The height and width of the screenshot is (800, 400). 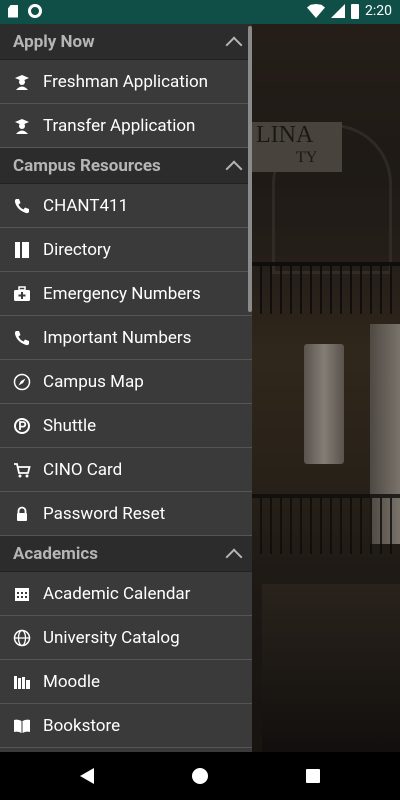 I want to click on signal-icon, so click(x=338, y=11).